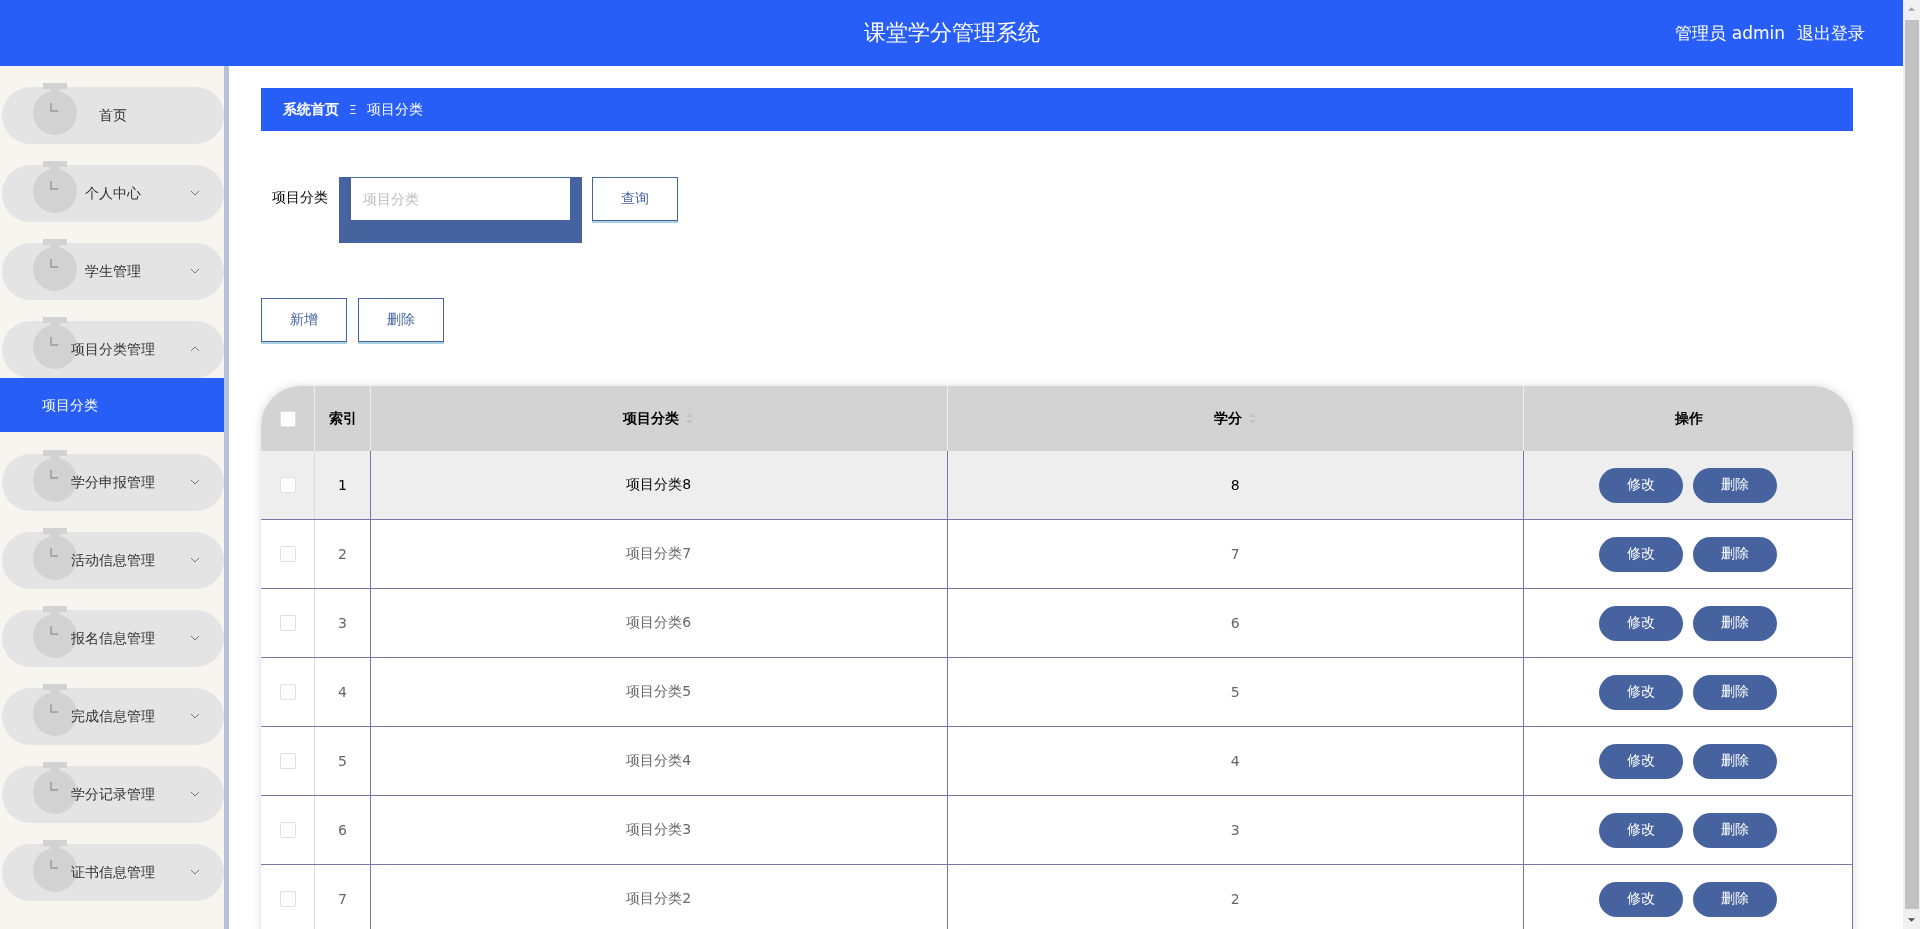 The height and width of the screenshot is (929, 1920). I want to click on breadcrumb-link: 系统首页, so click(311, 109).